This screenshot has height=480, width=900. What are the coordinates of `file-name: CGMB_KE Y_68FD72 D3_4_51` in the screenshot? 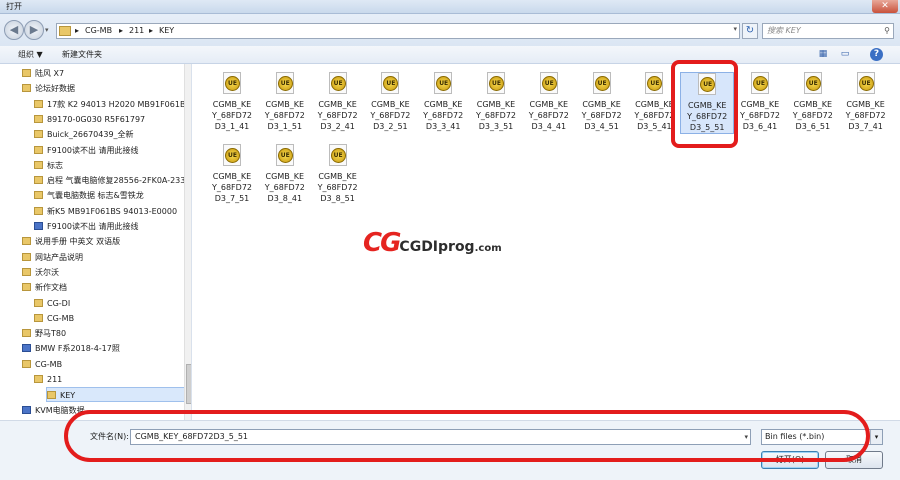 It's located at (602, 115).